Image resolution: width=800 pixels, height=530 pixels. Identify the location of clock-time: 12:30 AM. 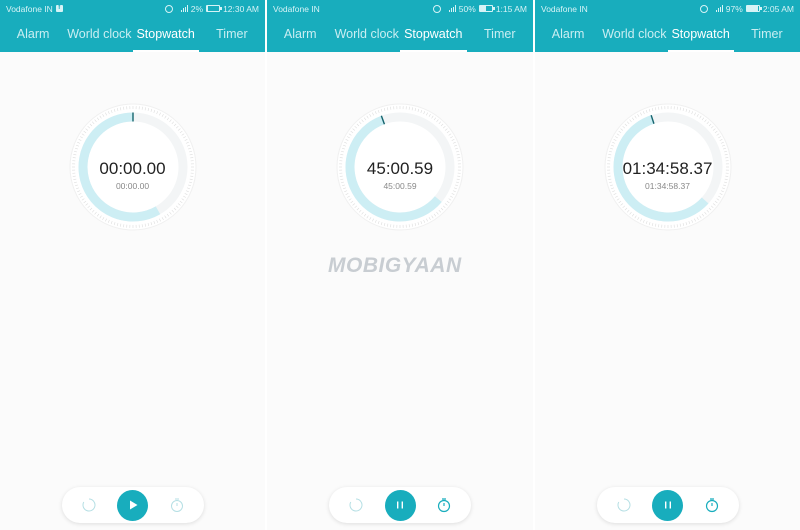
(241, 8).